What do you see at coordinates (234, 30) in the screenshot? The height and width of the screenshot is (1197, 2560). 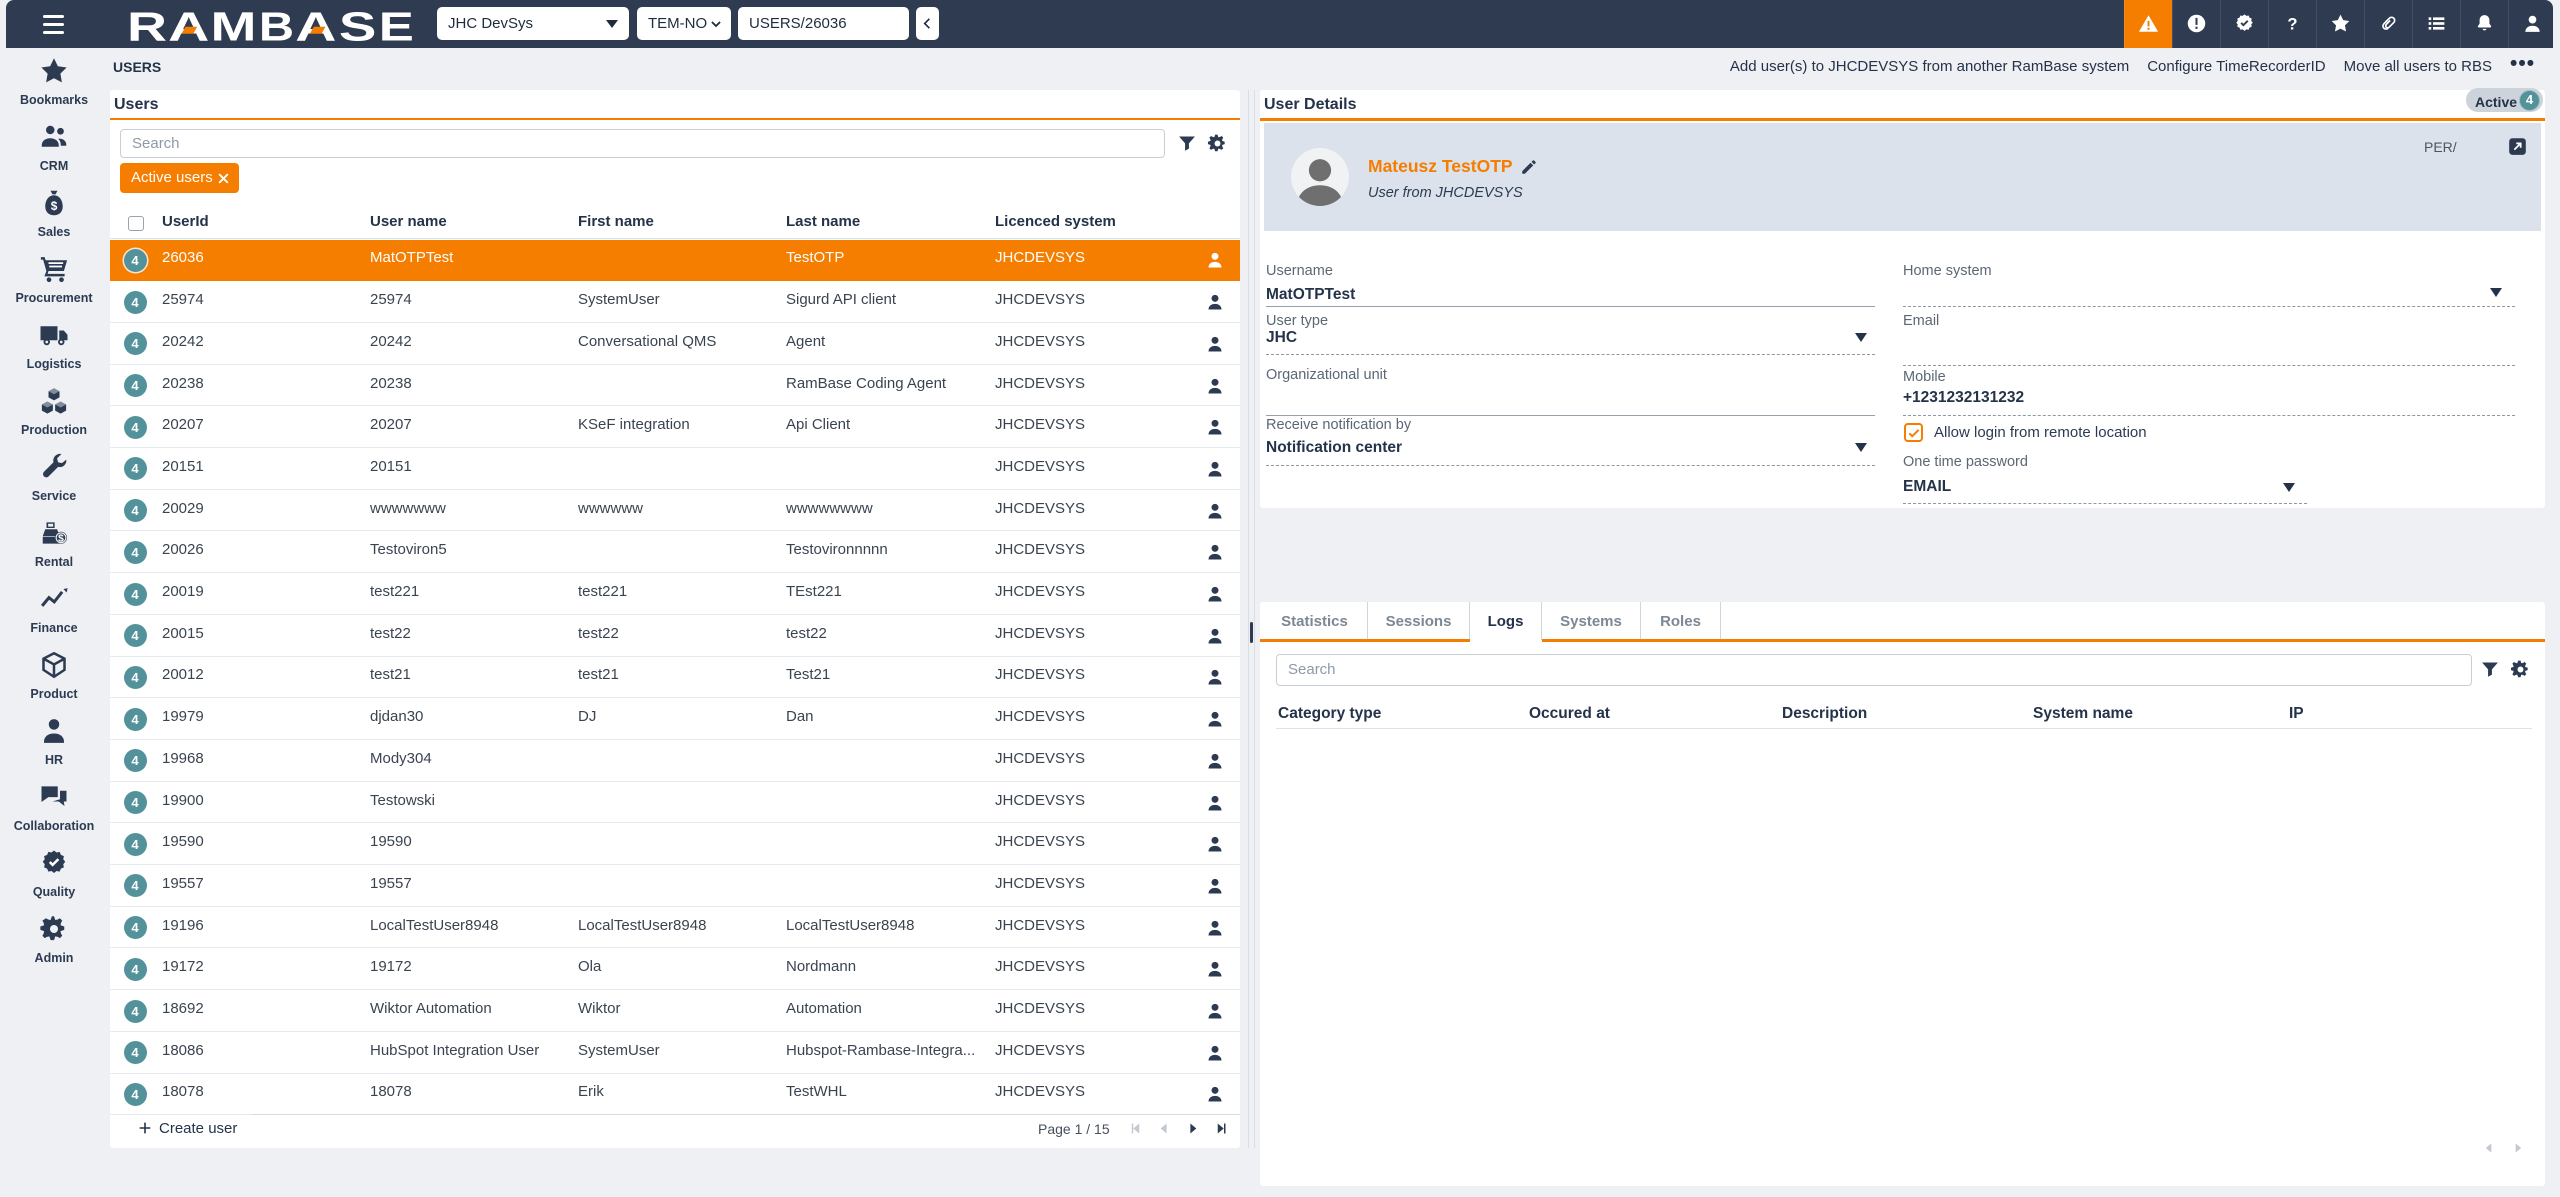 I see `svg-text: M` at bounding box center [234, 30].